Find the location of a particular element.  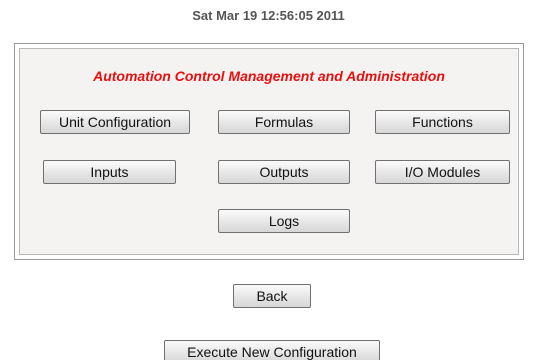

io-modules-button: I/O Modules is located at coordinates (442, 172).